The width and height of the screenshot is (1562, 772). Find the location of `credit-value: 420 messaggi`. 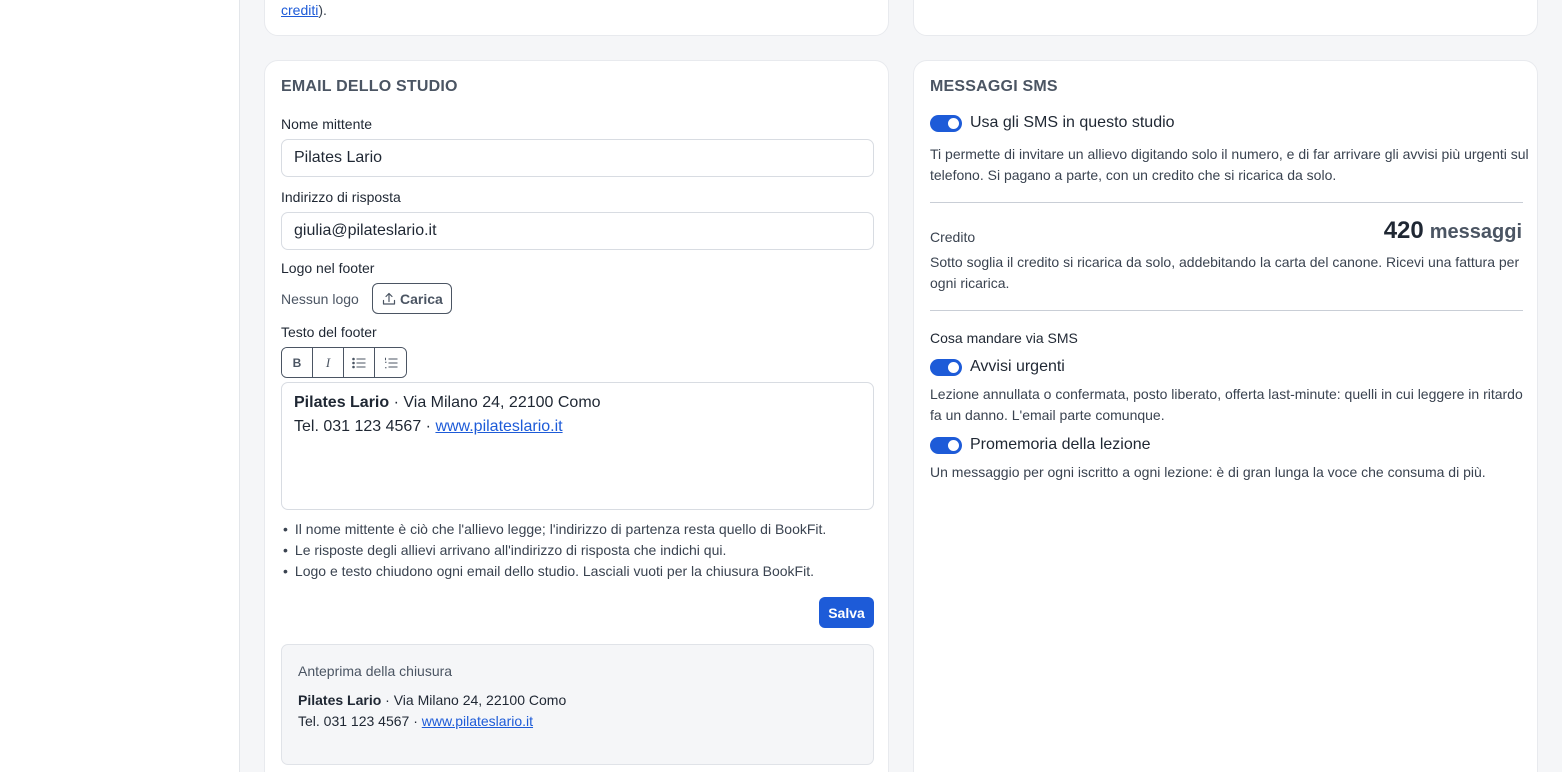

credit-value: 420 messaggi is located at coordinates (1453, 231).